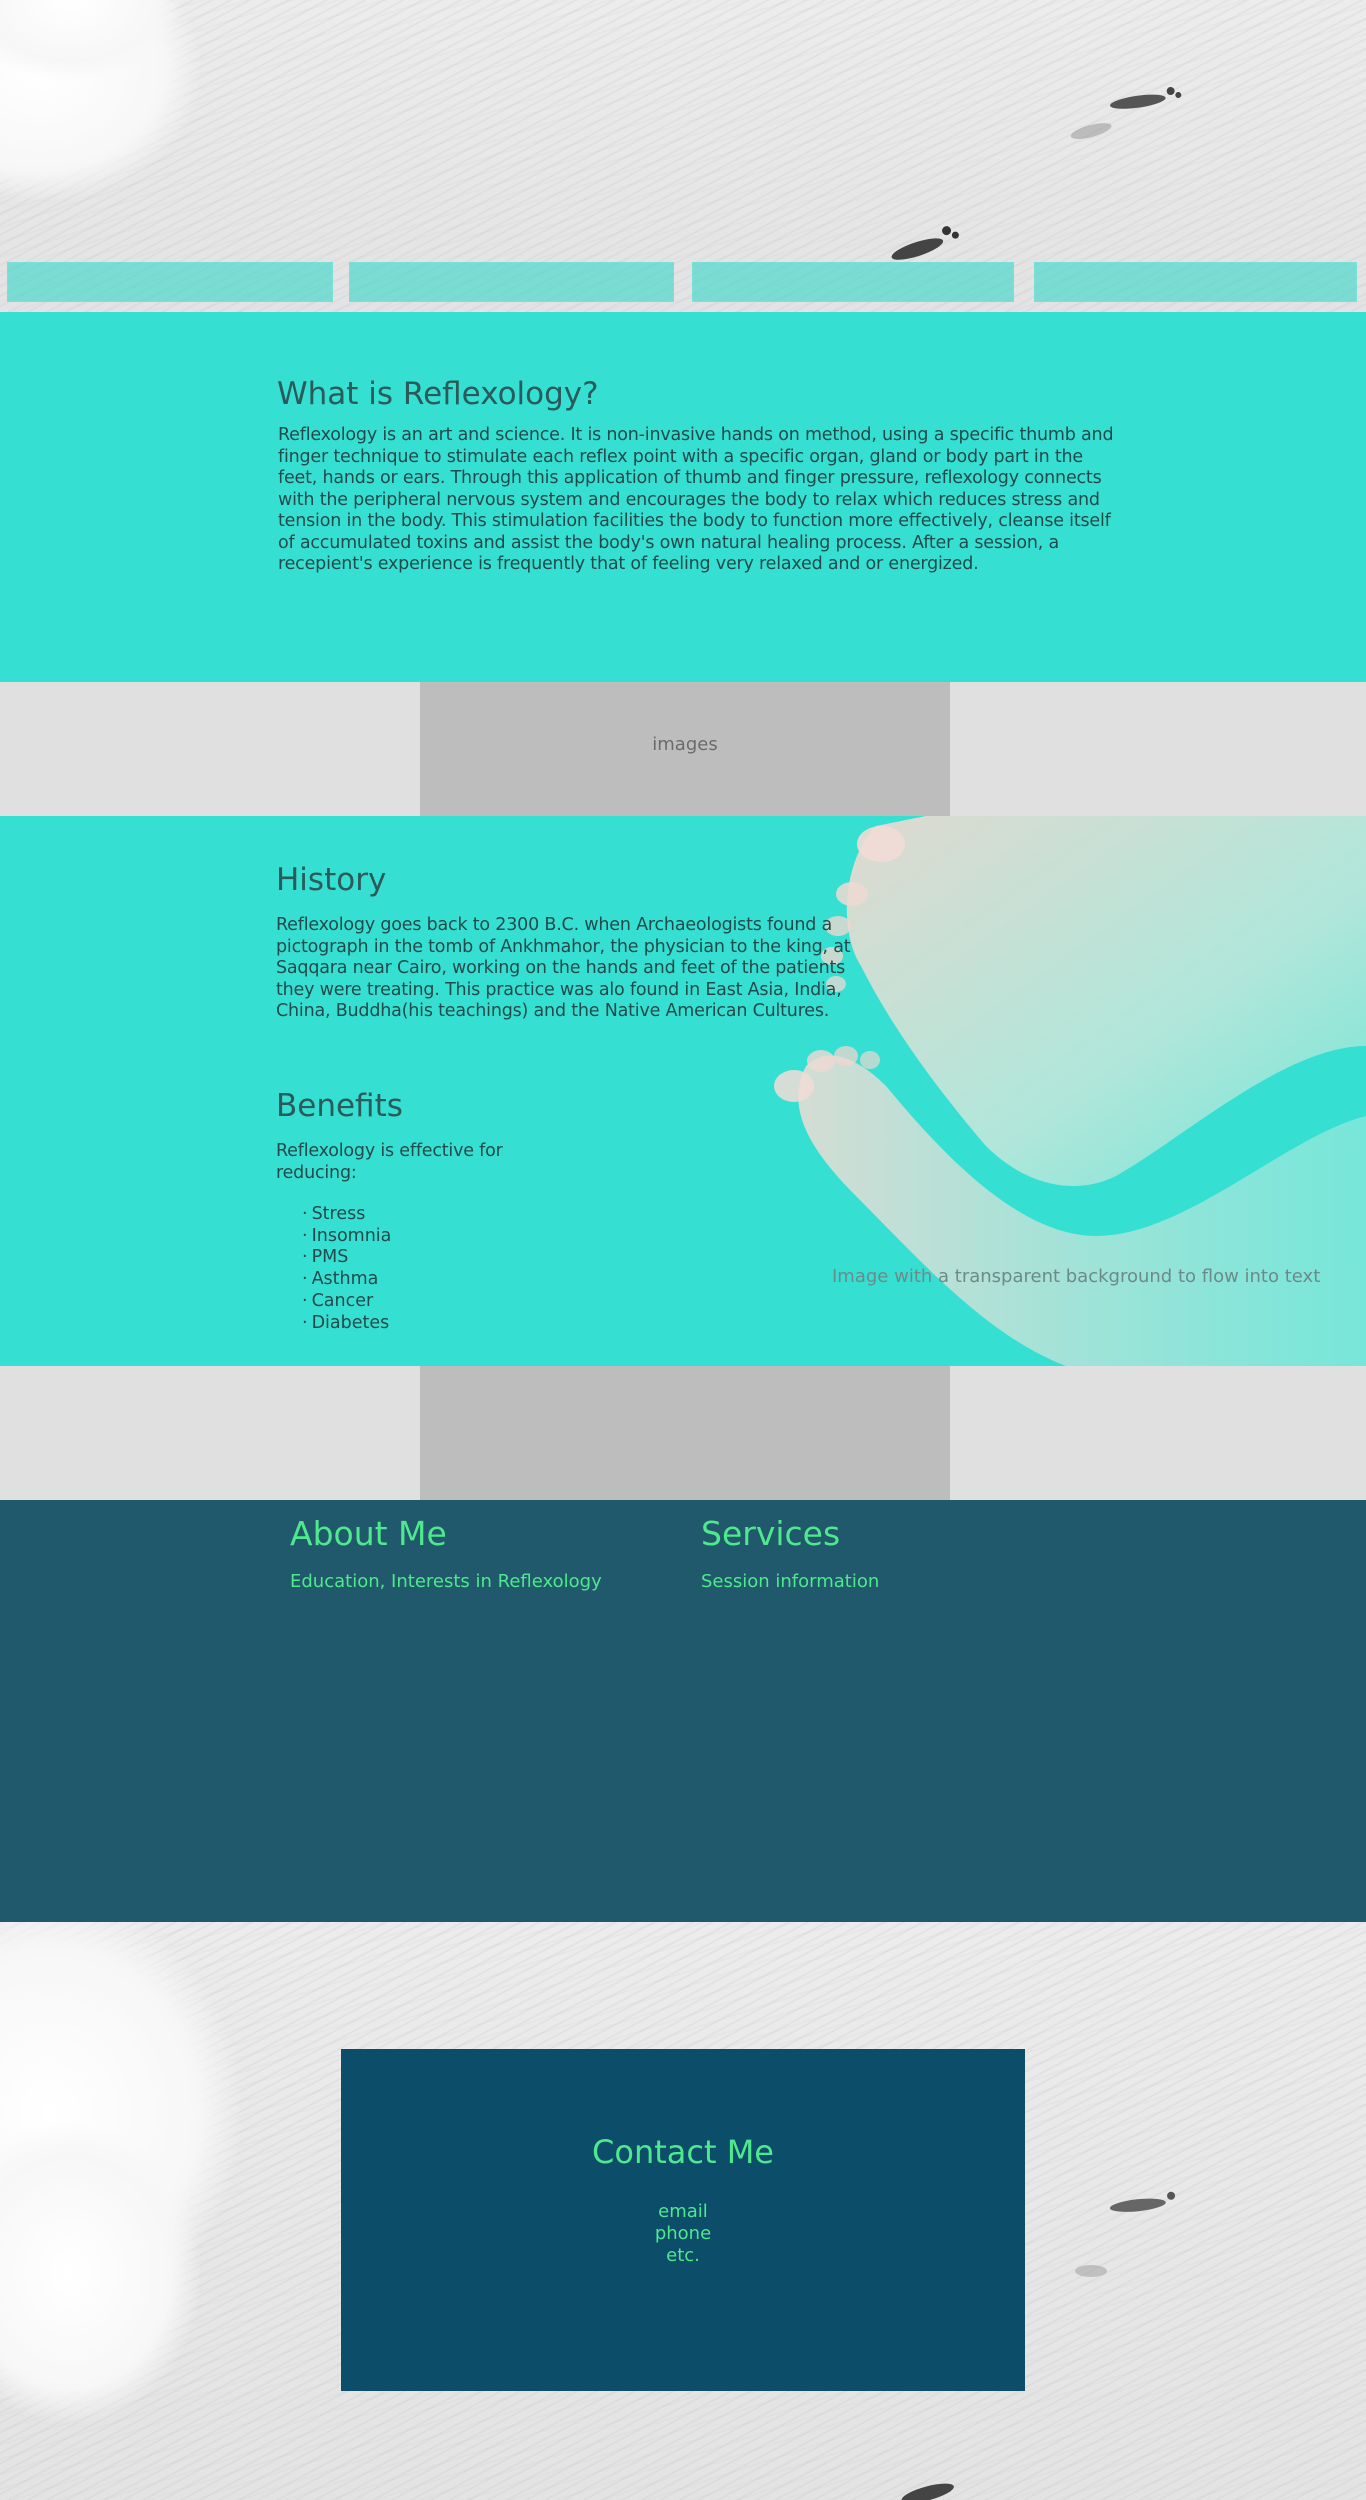 The width and height of the screenshot is (1366, 2500). I want to click on contact-phone-link: phone, so click(683, 2234).